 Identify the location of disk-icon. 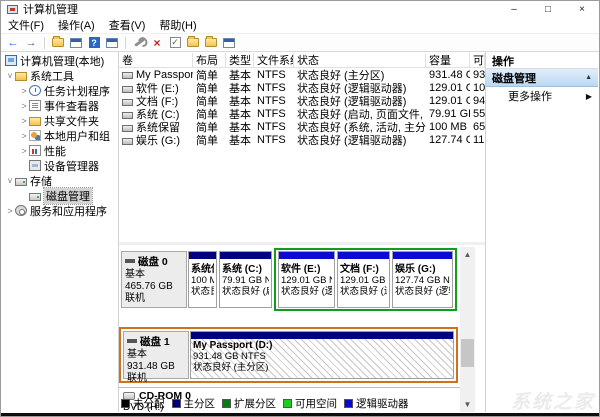
(132, 341).